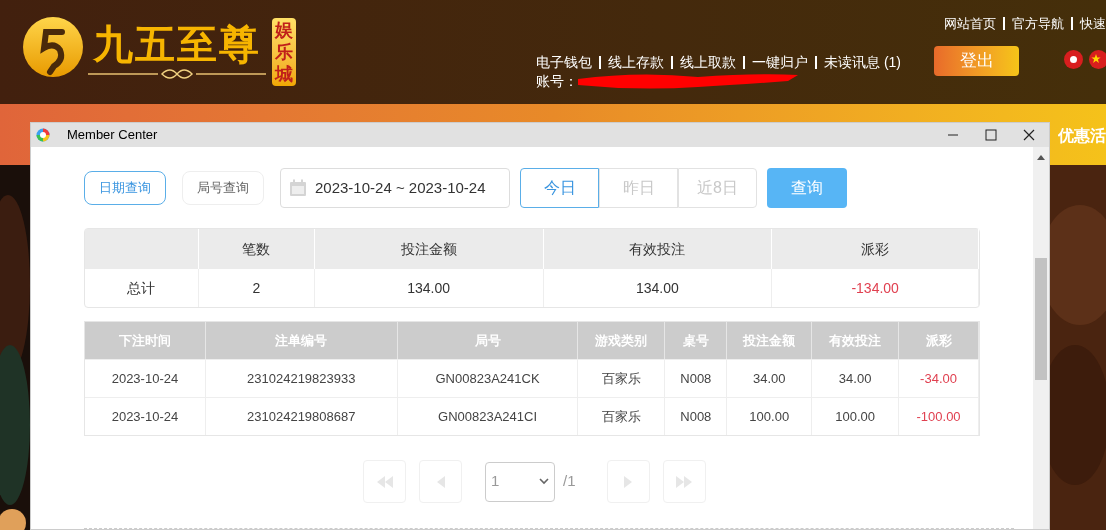  What do you see at coordinates (569, 481) in the screenshot?
I see `page-total: /1` at bounding box center [569, 481].